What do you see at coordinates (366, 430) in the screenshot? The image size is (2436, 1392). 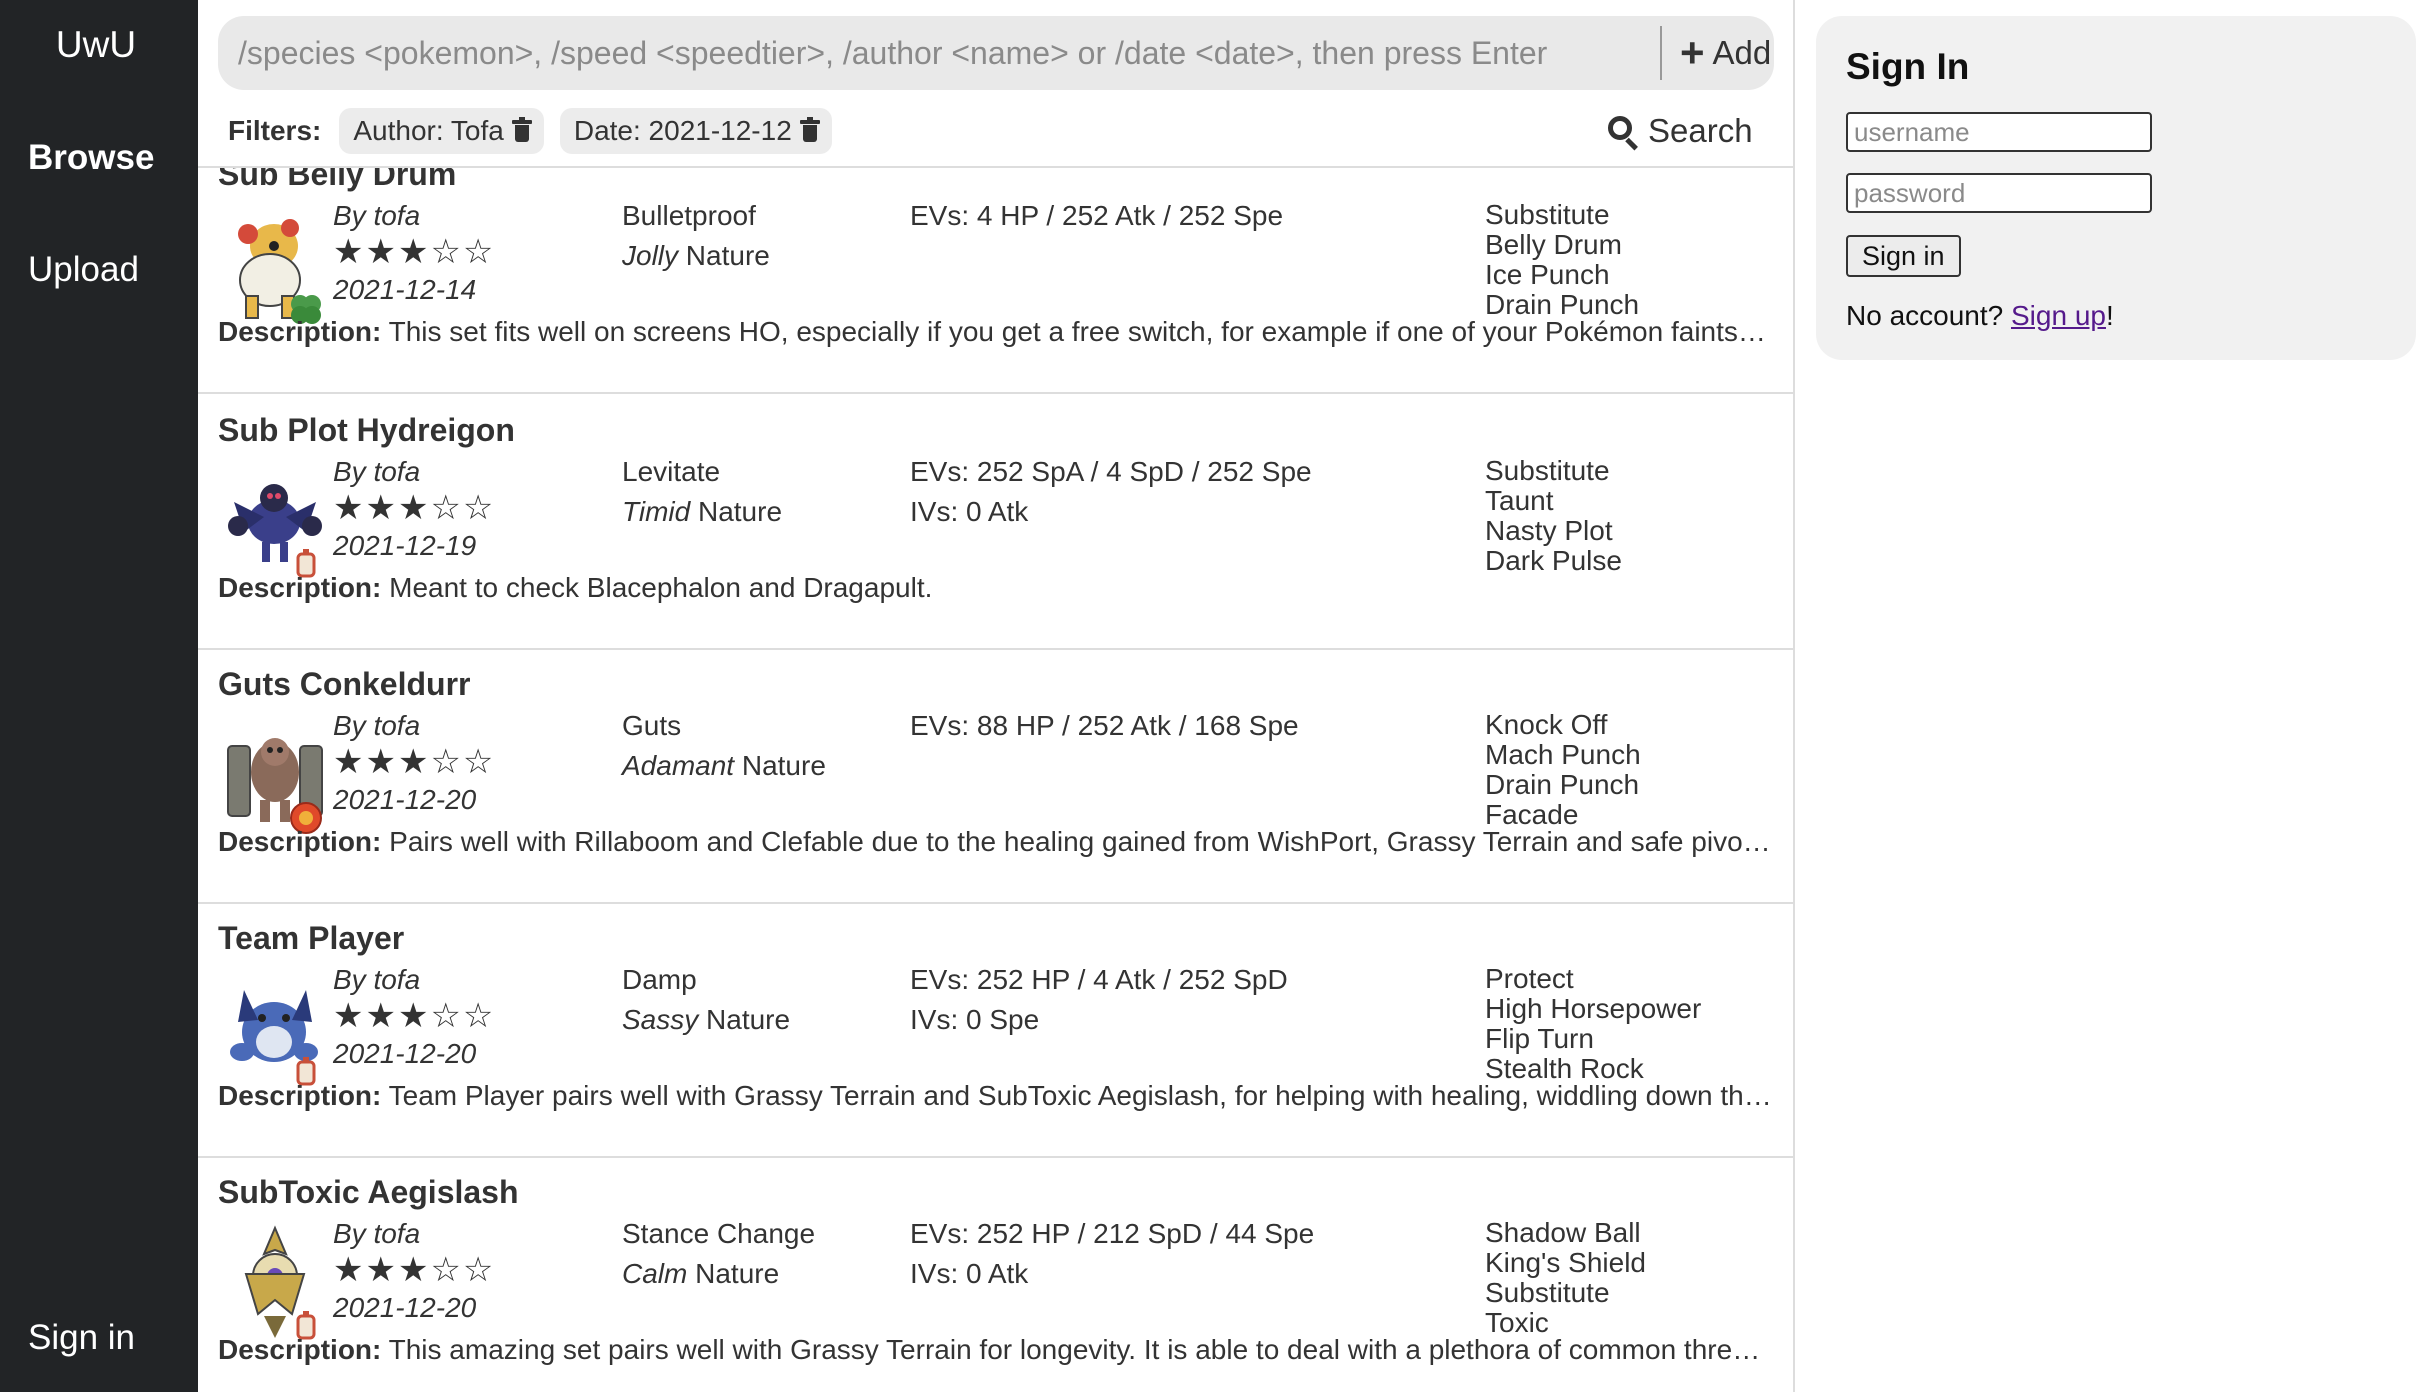 I see `set-title: Sub Plot Hydreigon` at bounding box center [366, 430].